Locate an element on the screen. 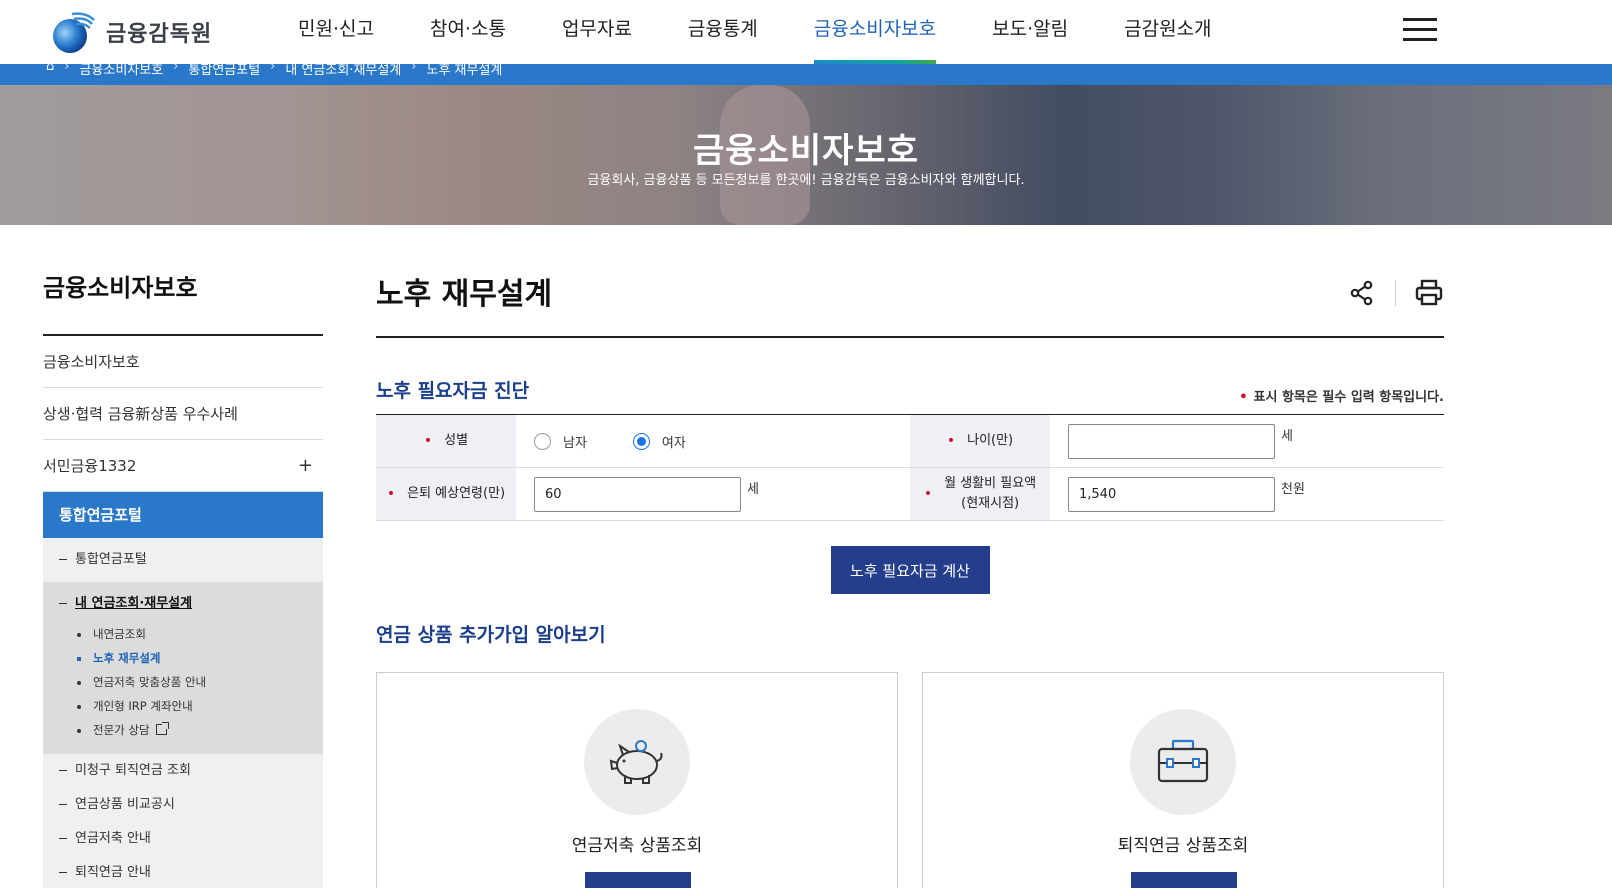 The width and height of the screenshot is (1612, 888). retire-age-input: 60 is located at coordinates (637, 494).